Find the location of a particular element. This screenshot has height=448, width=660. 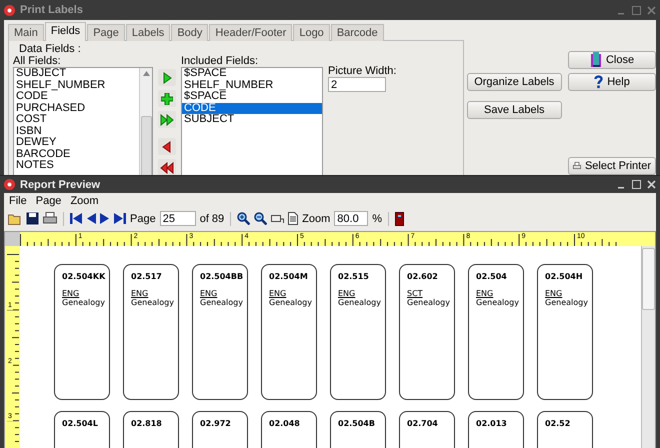

tab: Header/Footer is located at coordinates (250, 32).